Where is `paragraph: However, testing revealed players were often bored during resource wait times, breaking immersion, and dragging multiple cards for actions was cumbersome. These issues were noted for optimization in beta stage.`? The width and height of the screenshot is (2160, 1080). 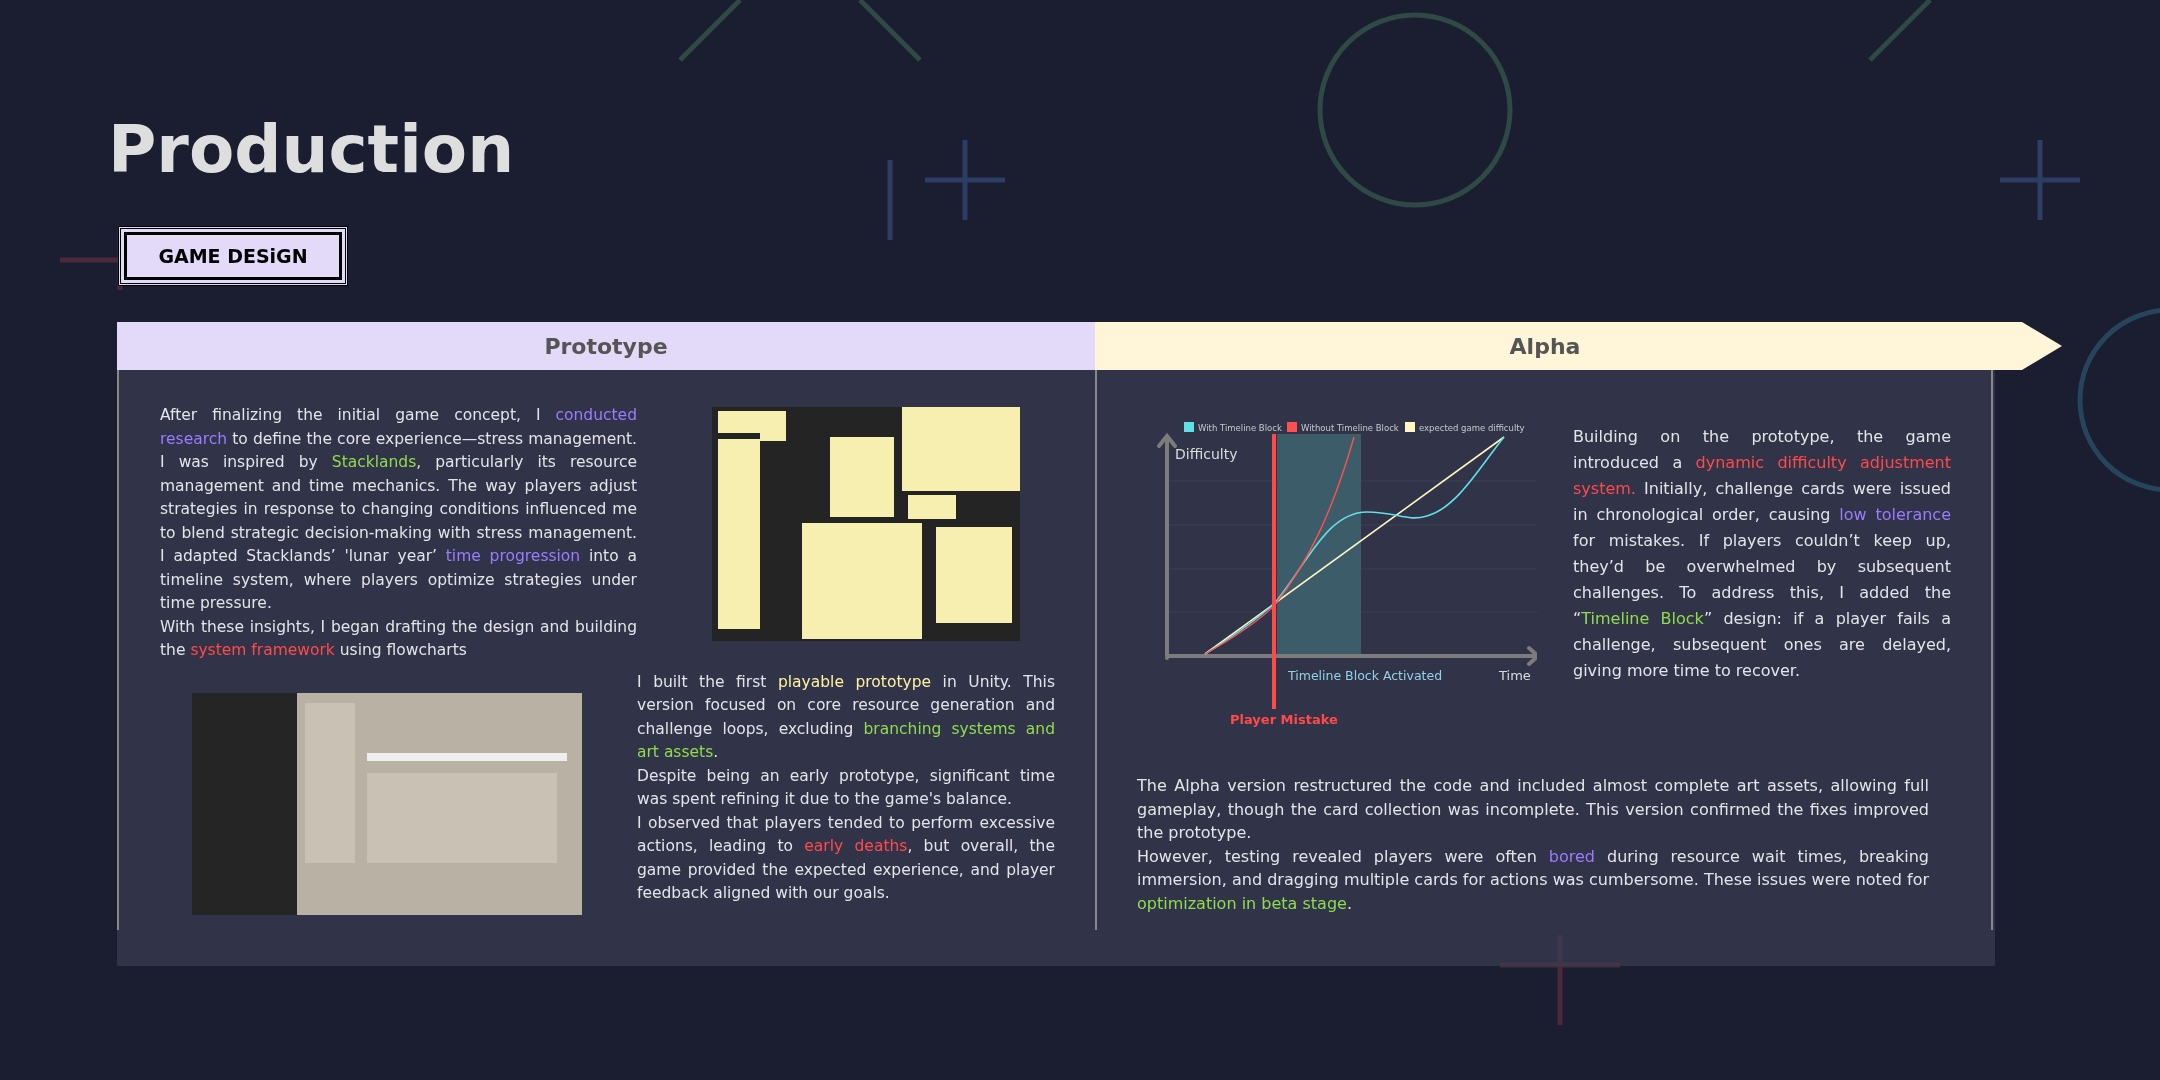
paragraph: However, testing revealed players were often bored during resource wait times, breaking immersion, and dragging multiple cards for actions was cumbersome. These issues were noted for optimization in beta stage. is located at coordinates (1533, 880).